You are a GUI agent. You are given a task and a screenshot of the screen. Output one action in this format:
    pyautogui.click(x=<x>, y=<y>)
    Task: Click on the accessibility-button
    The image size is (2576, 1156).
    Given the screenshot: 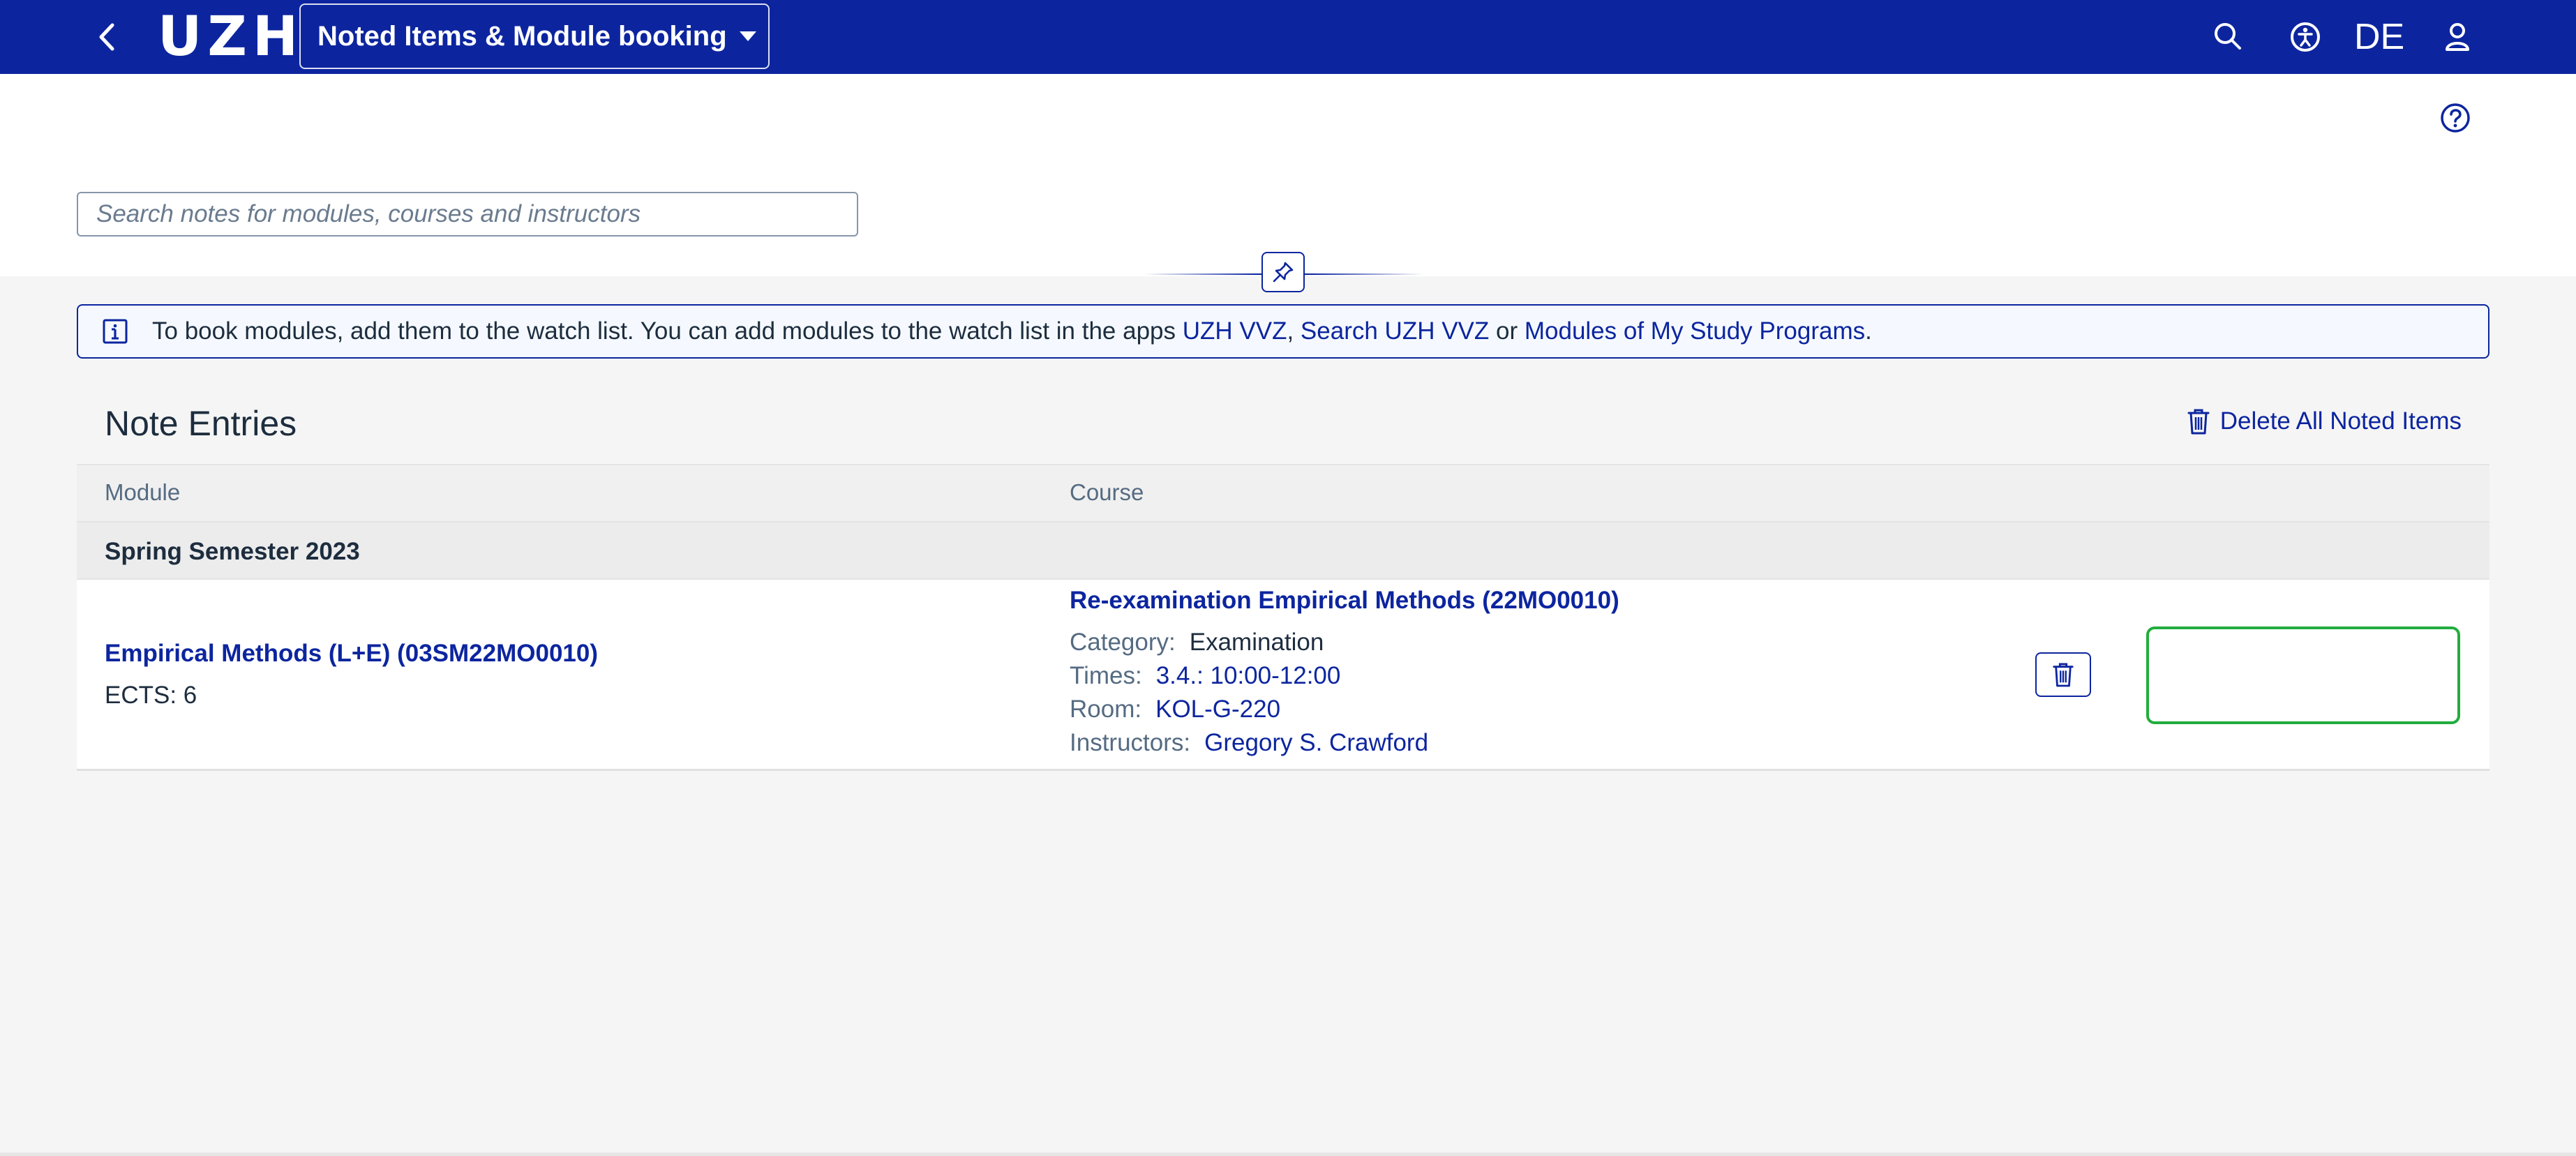 What is the action you would take?
    pyautogui.click(x=2305, y=37)
    